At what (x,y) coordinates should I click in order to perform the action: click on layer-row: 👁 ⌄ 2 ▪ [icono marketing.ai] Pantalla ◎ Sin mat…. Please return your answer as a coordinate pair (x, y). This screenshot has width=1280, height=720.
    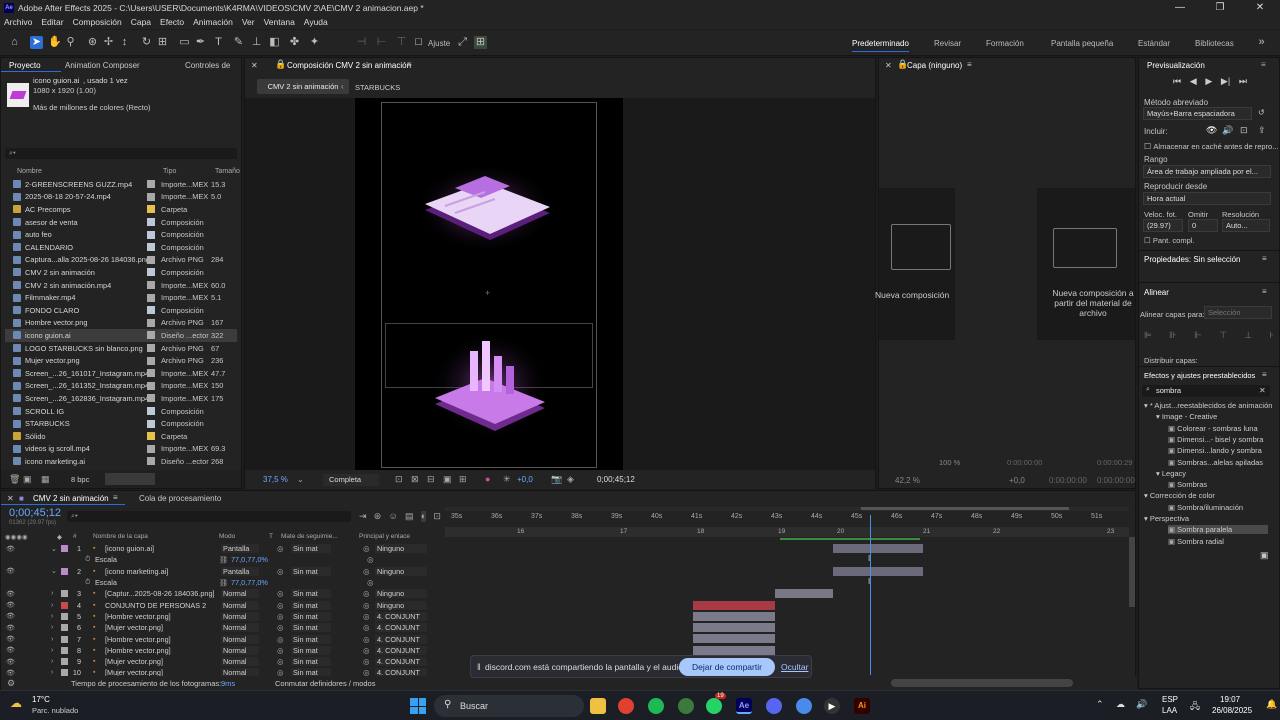
    Looking at the image, I should click on (221, 571).